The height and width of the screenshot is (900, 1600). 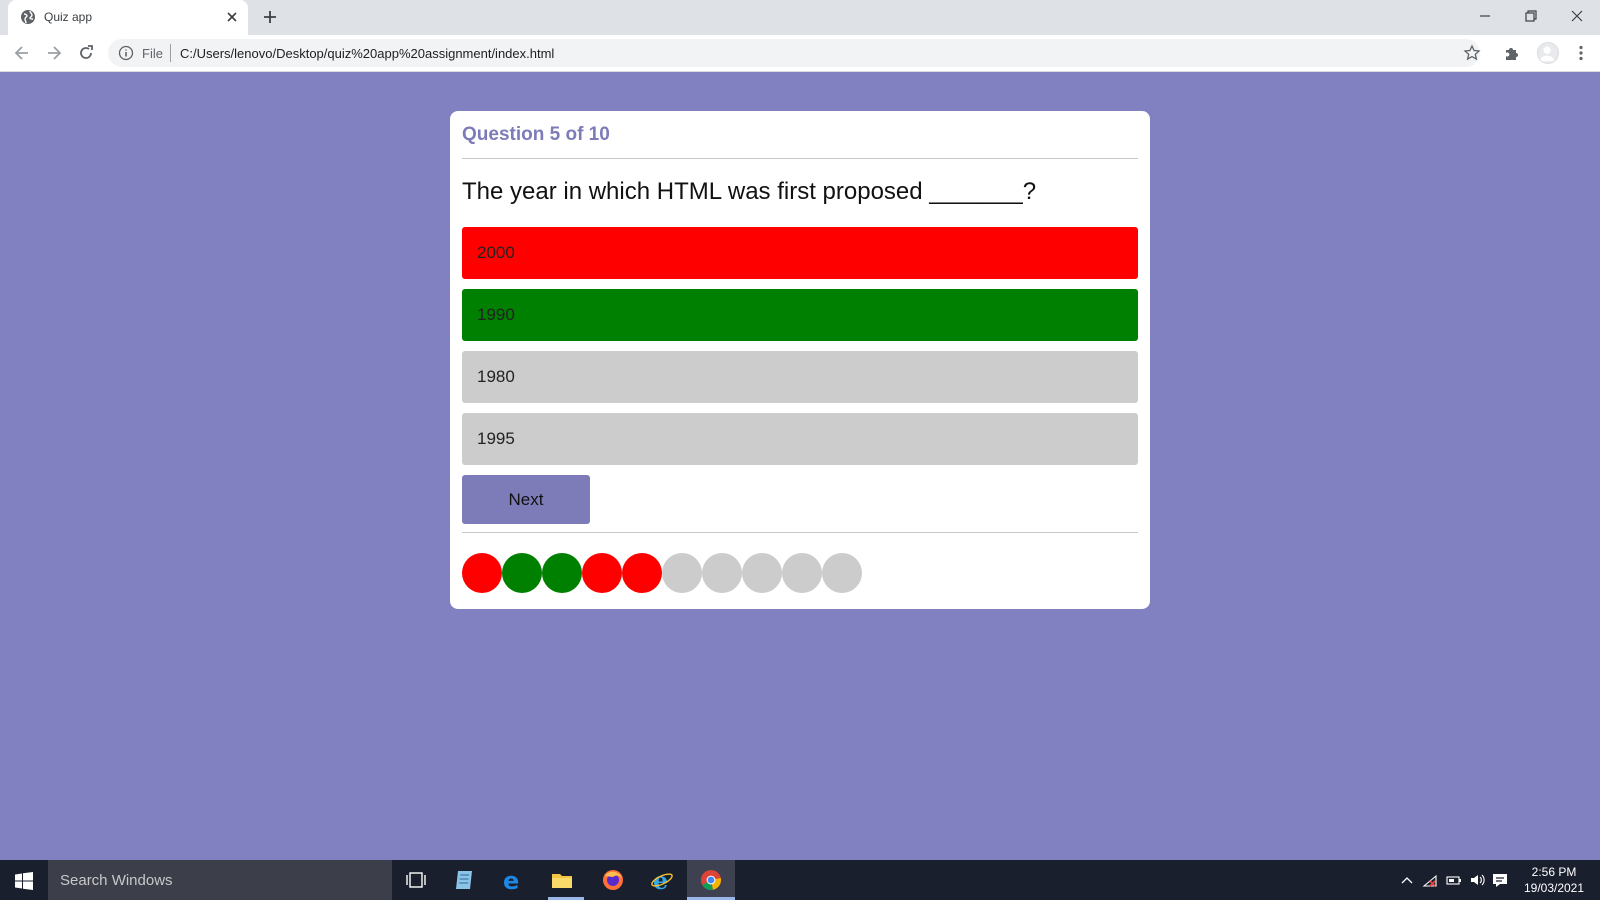 What do you see at coordinates (126, 53) in the screenshot?
I see `info-icon` at bounding box center [126, 53].